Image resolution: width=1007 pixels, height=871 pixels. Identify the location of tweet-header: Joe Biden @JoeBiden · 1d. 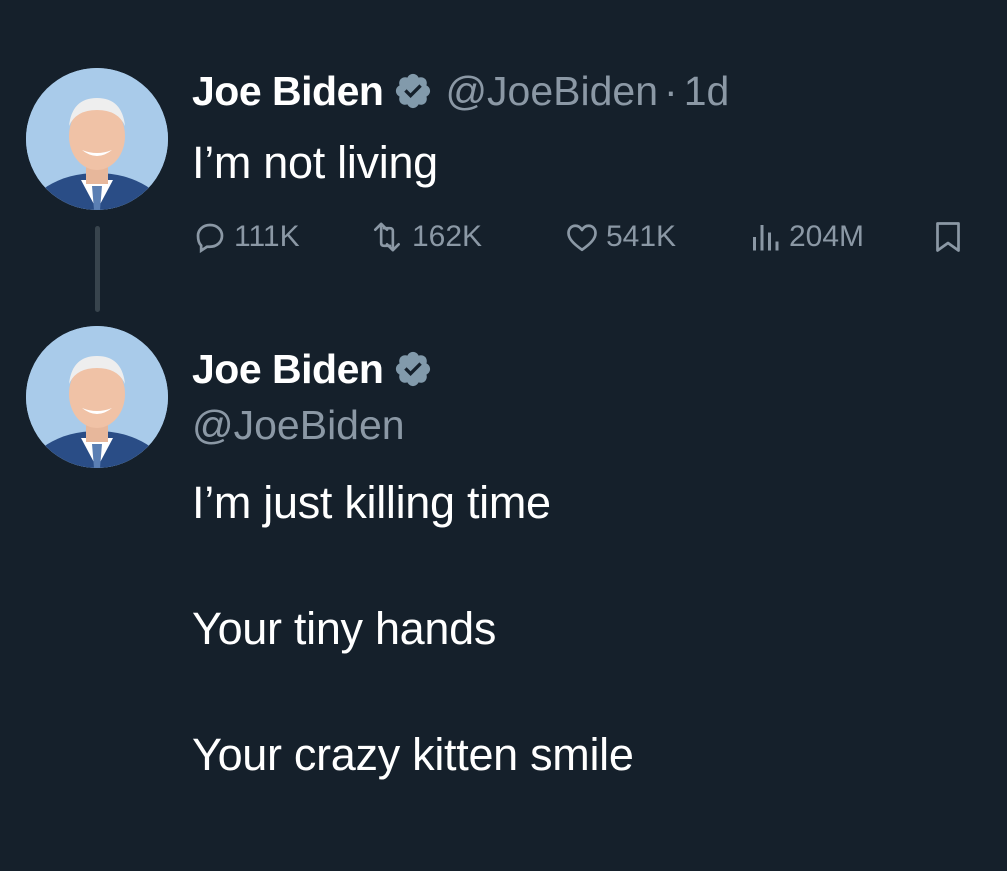
(460, 91).